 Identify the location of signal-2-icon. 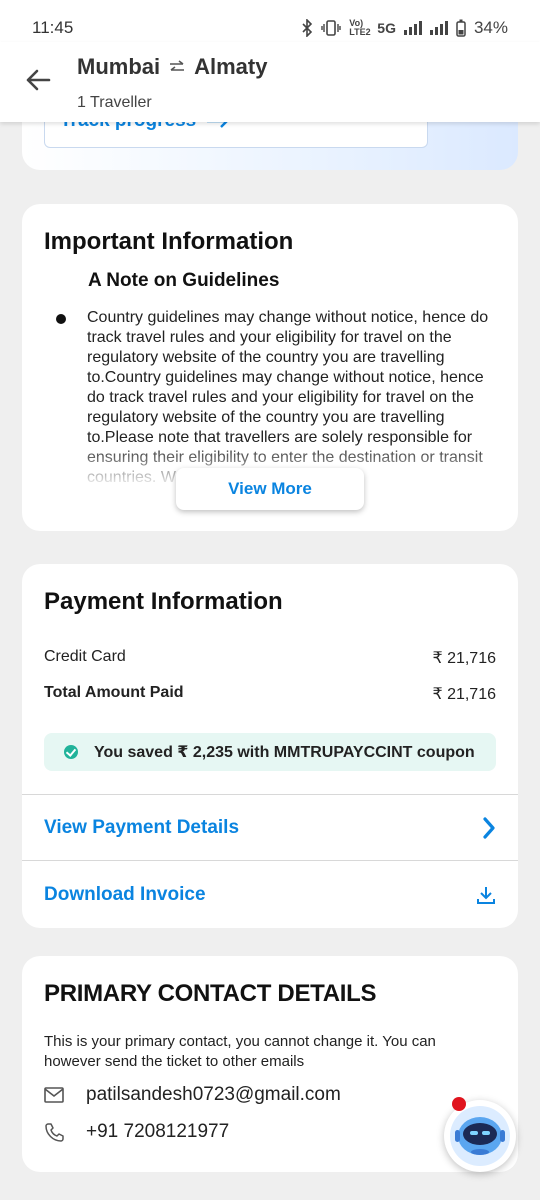
(438, 28).